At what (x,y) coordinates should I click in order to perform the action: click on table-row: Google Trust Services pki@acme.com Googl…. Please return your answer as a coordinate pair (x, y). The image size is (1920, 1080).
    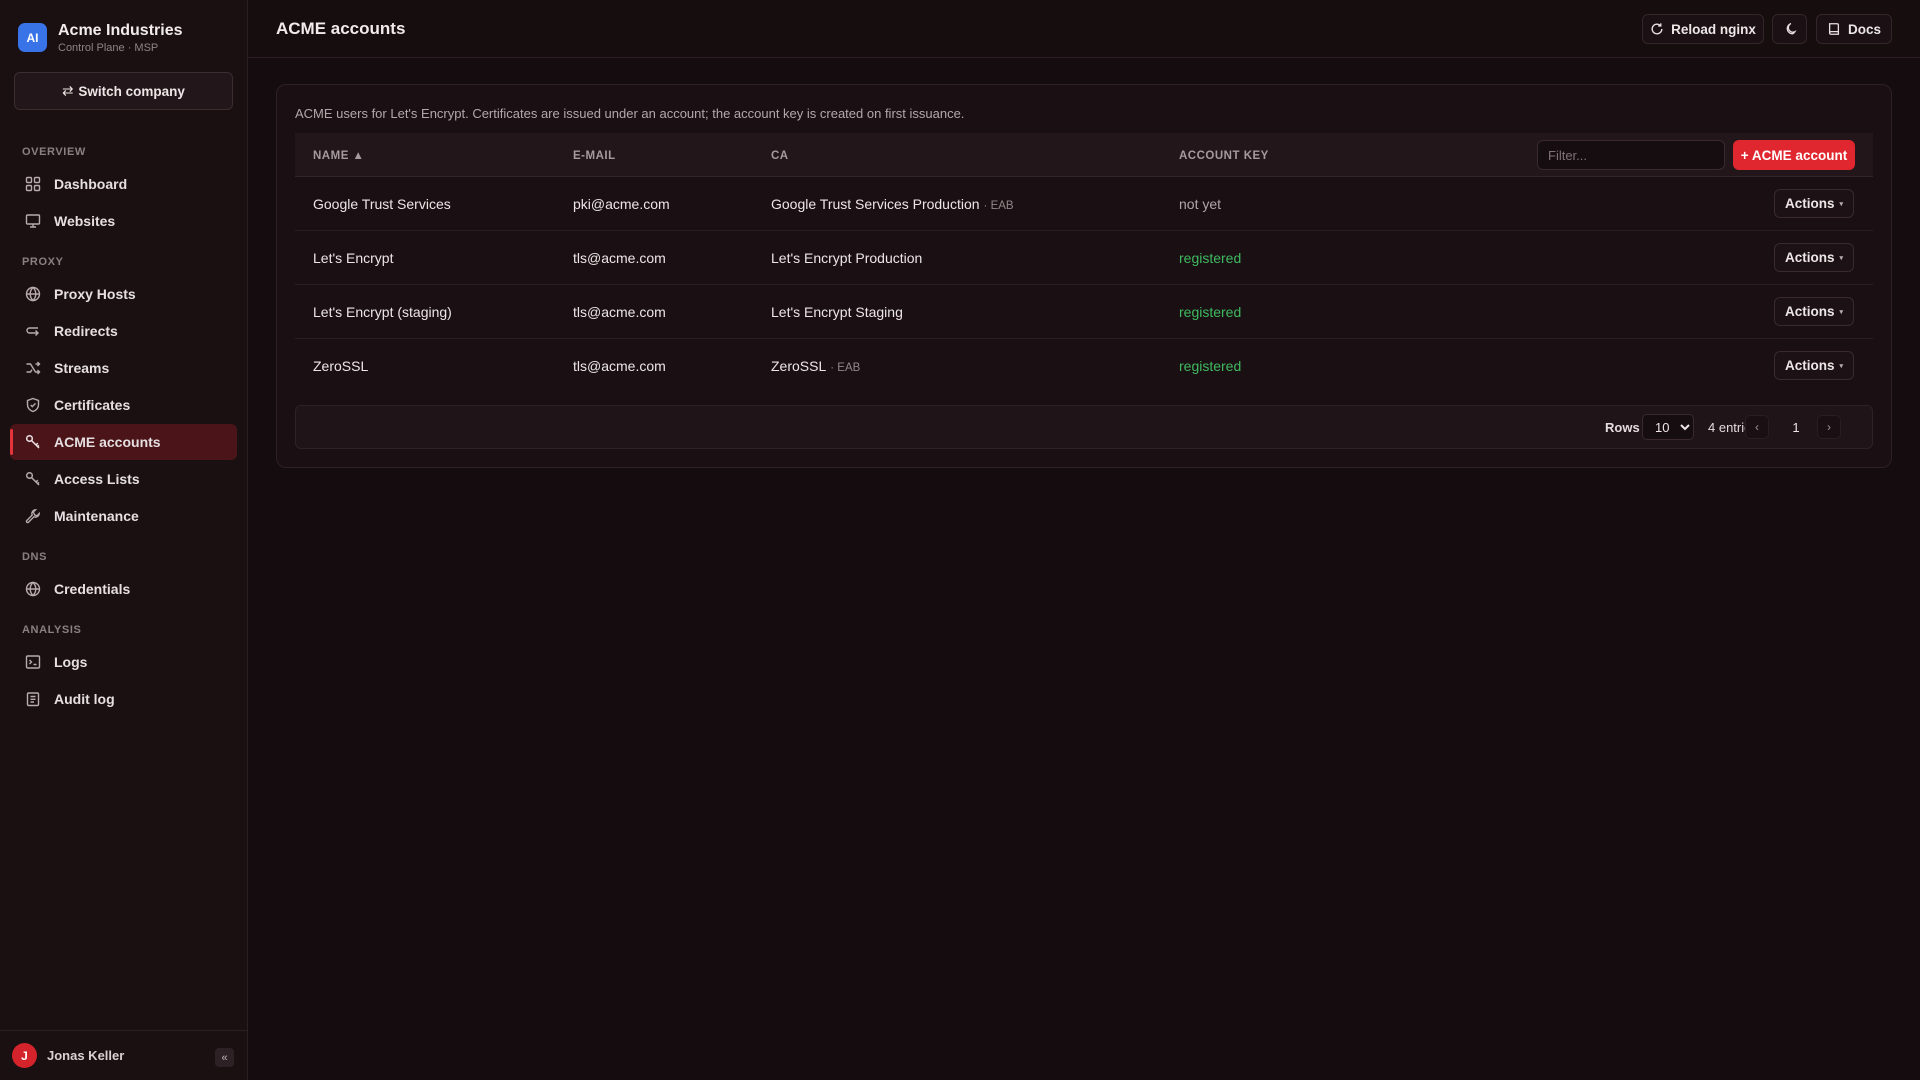
    Looking at the image, I should click on (1084, 204).